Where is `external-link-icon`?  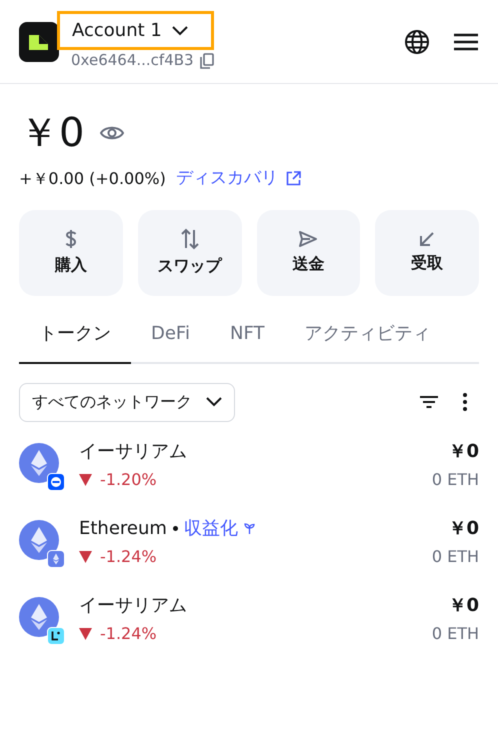 external-link-icon is located at coordinates (293, 178).